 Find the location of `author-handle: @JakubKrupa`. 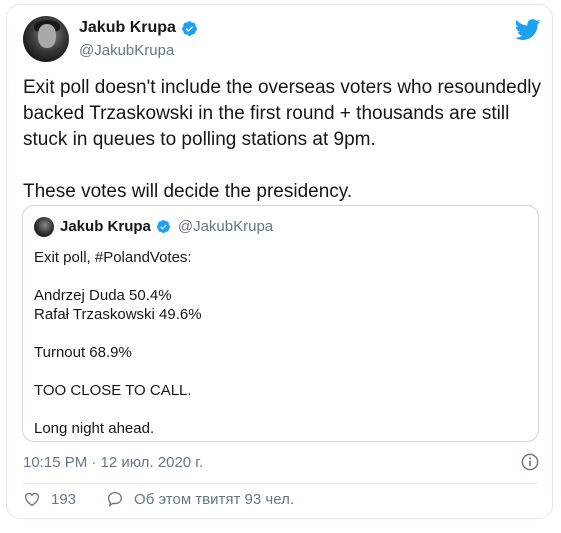

author-handle: @JakubKrupa is located at coordinates (126, 50).